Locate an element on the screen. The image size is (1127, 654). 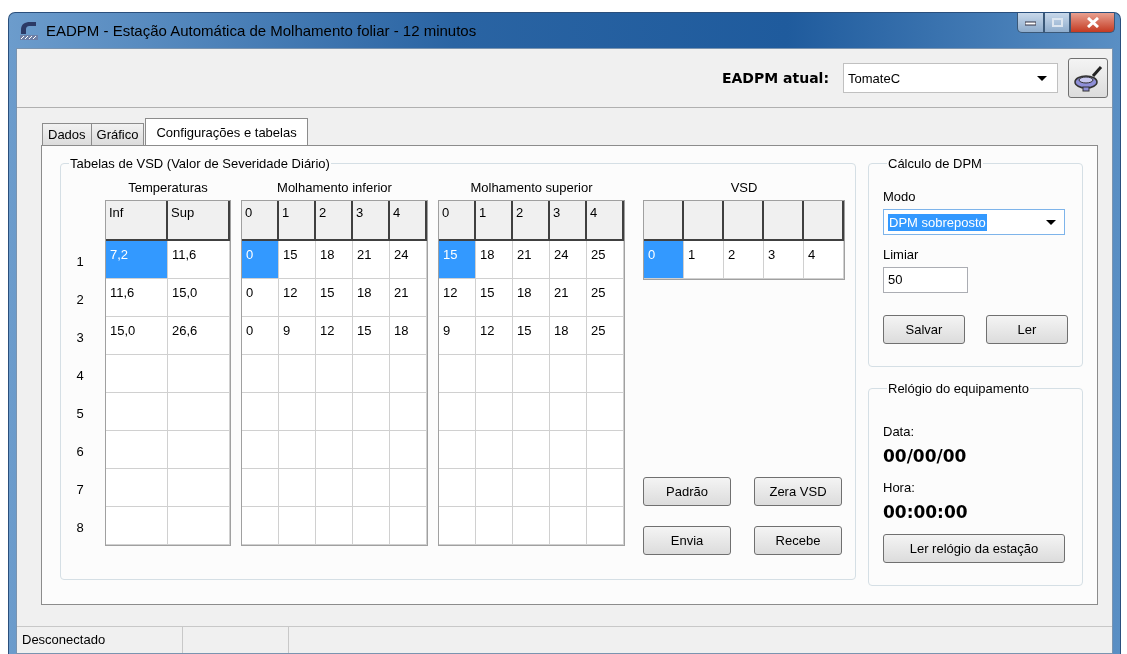
tab: Dados is located at coordinates (67, 134).